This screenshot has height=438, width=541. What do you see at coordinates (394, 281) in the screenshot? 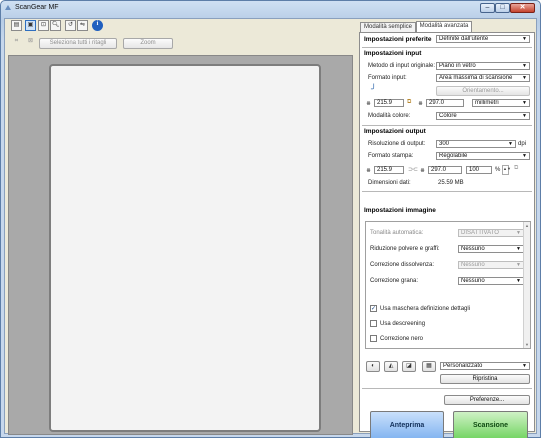
I see `grain-correction-label: Correzione grana:` at bounding box center [394, 281].